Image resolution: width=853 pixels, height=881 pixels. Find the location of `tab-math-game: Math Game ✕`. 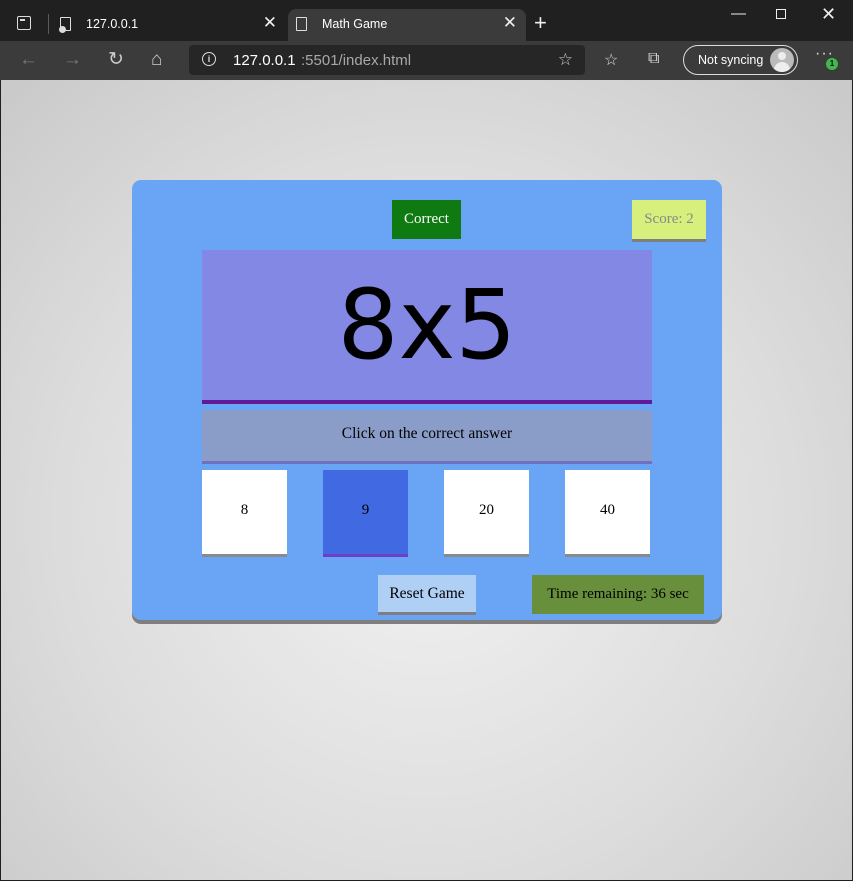

tab-math-game: Math Game ✕ is located at coordinates (407, 25).